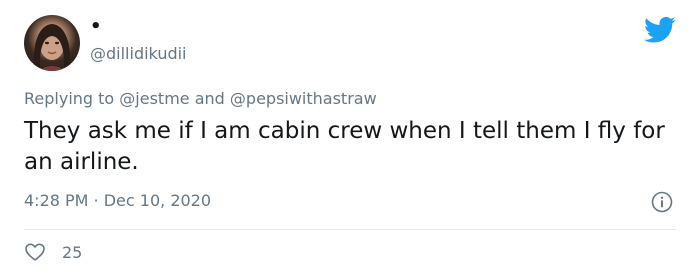 This screenshot has height=280, width=700. I want to click on like-button: 25, so click(53, 252).